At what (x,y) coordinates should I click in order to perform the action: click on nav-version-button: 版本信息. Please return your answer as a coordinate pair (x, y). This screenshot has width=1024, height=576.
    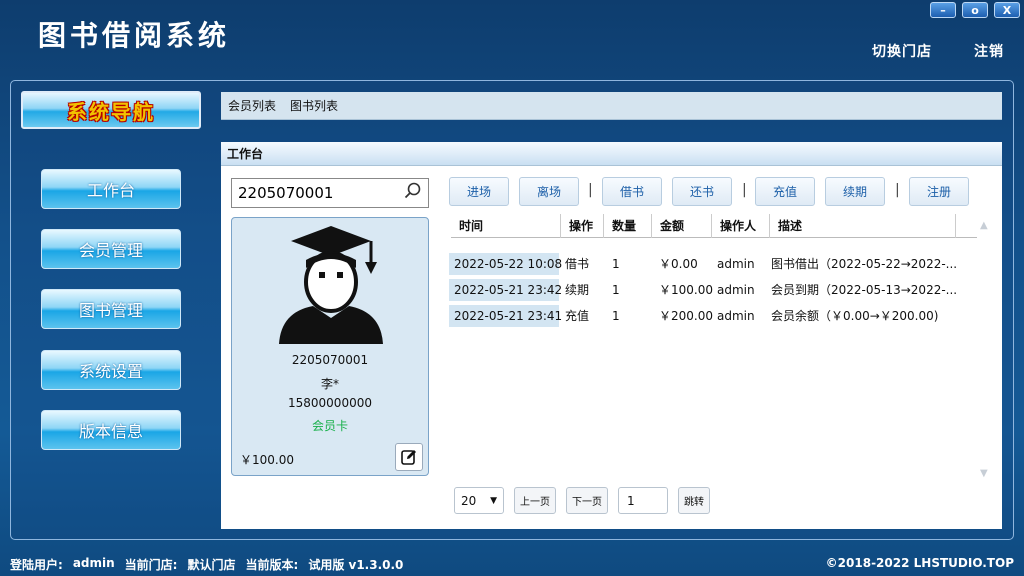
    Looking at the image, I should click on (111, 430).